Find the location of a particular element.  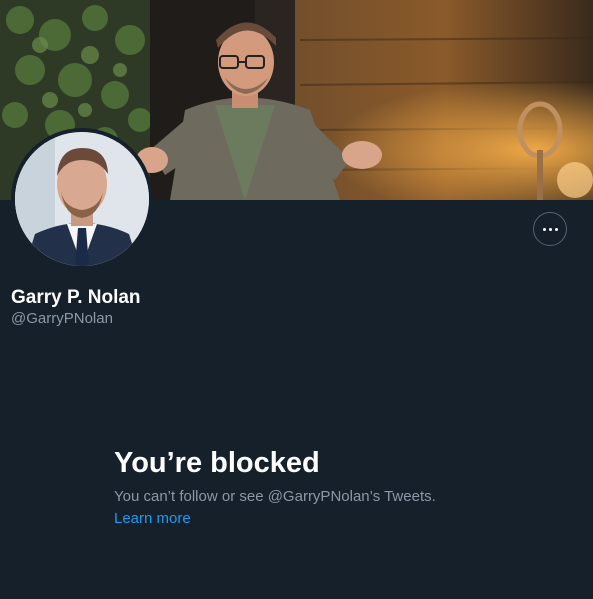

learn-more-link: Learn more is located at coordinates (152, 519).